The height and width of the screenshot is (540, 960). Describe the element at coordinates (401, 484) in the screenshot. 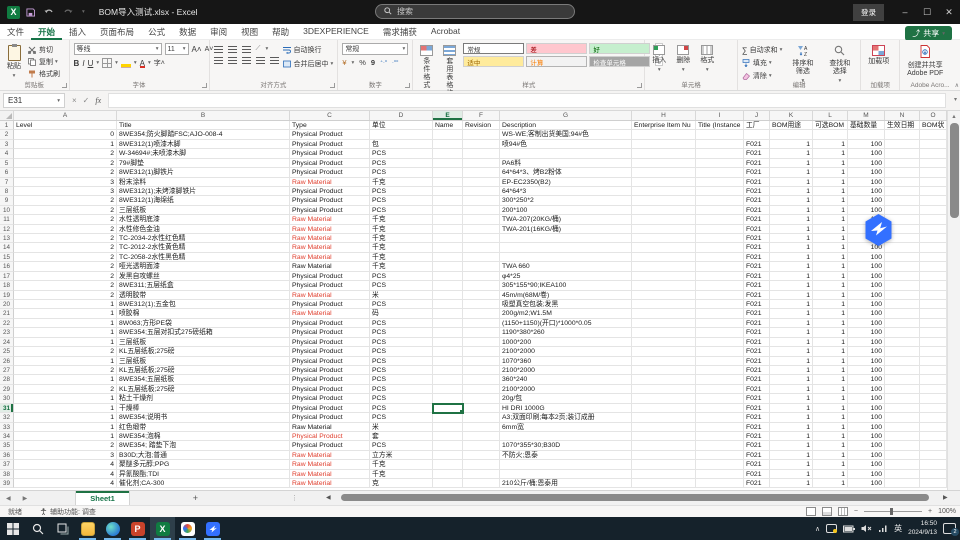

I see `cell: 克` at that location.